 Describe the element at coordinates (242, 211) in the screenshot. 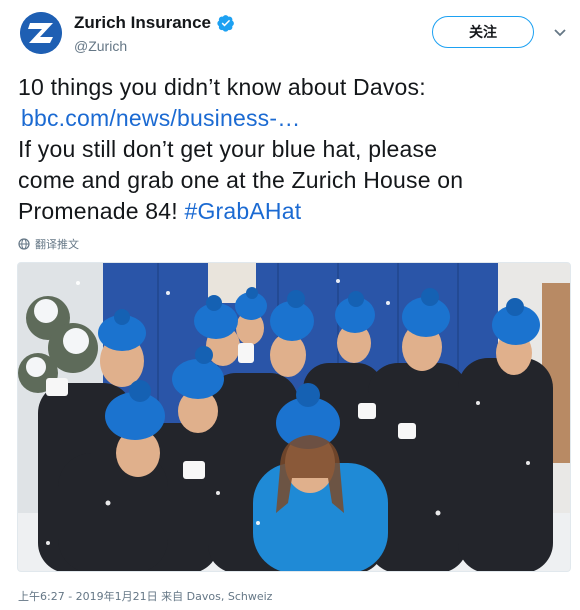

I see `hashtag-link: #GrabAHat` at that location.